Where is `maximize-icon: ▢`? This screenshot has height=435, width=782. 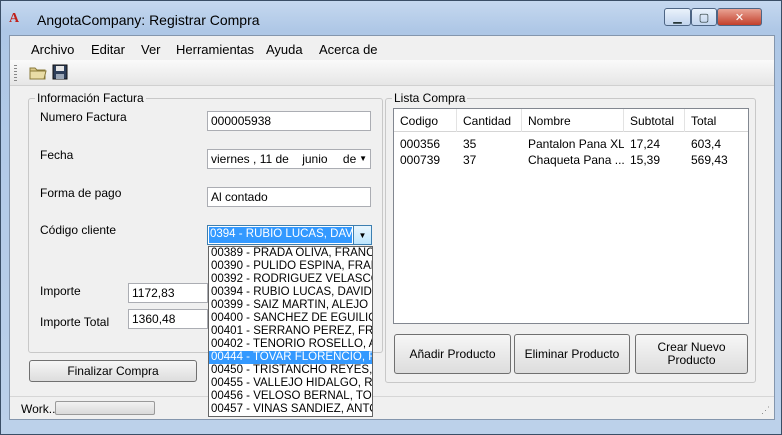
maximize-icon: ▢ is located at coordinates (704, 17).